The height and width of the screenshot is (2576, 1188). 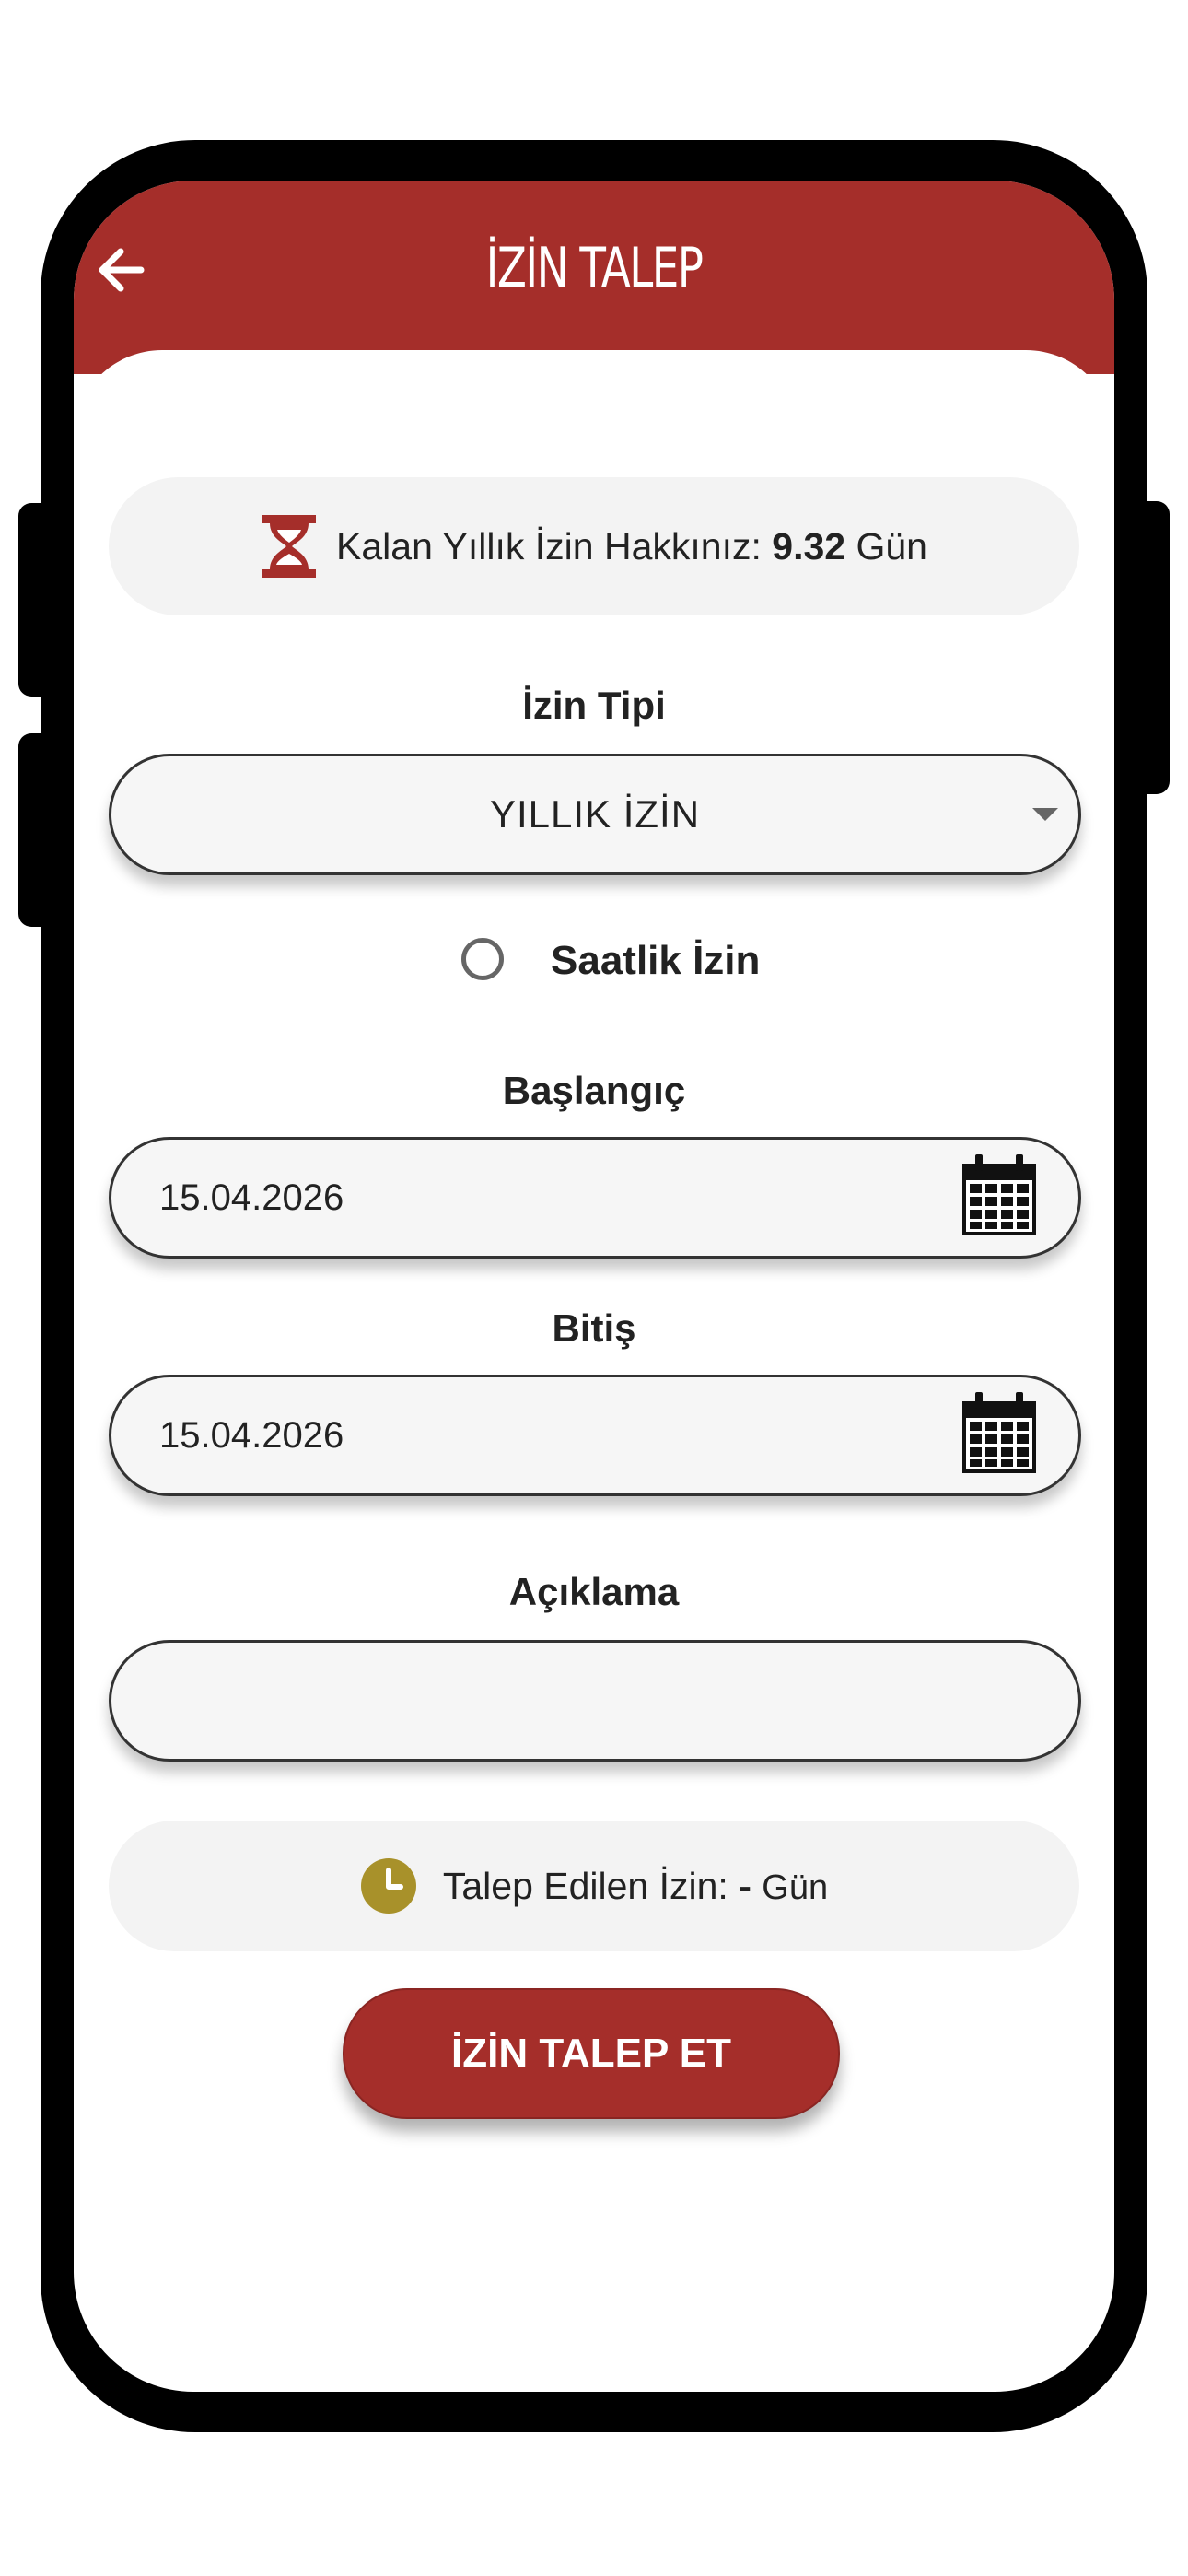 I want to click on remaining-leave-unit: Gün, so click(x=891, y=546).